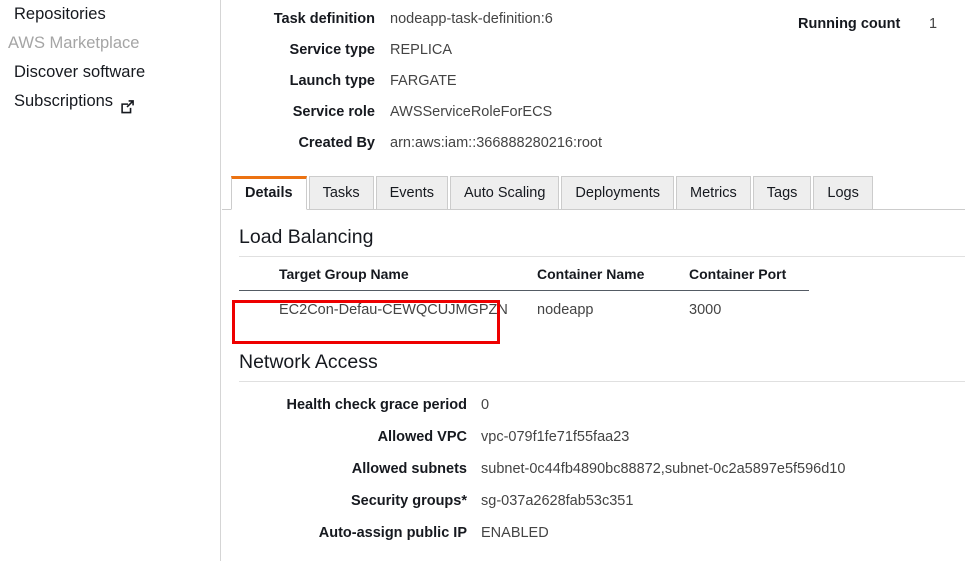  I want to click on running-count-label: Running count, so click(849, 24).